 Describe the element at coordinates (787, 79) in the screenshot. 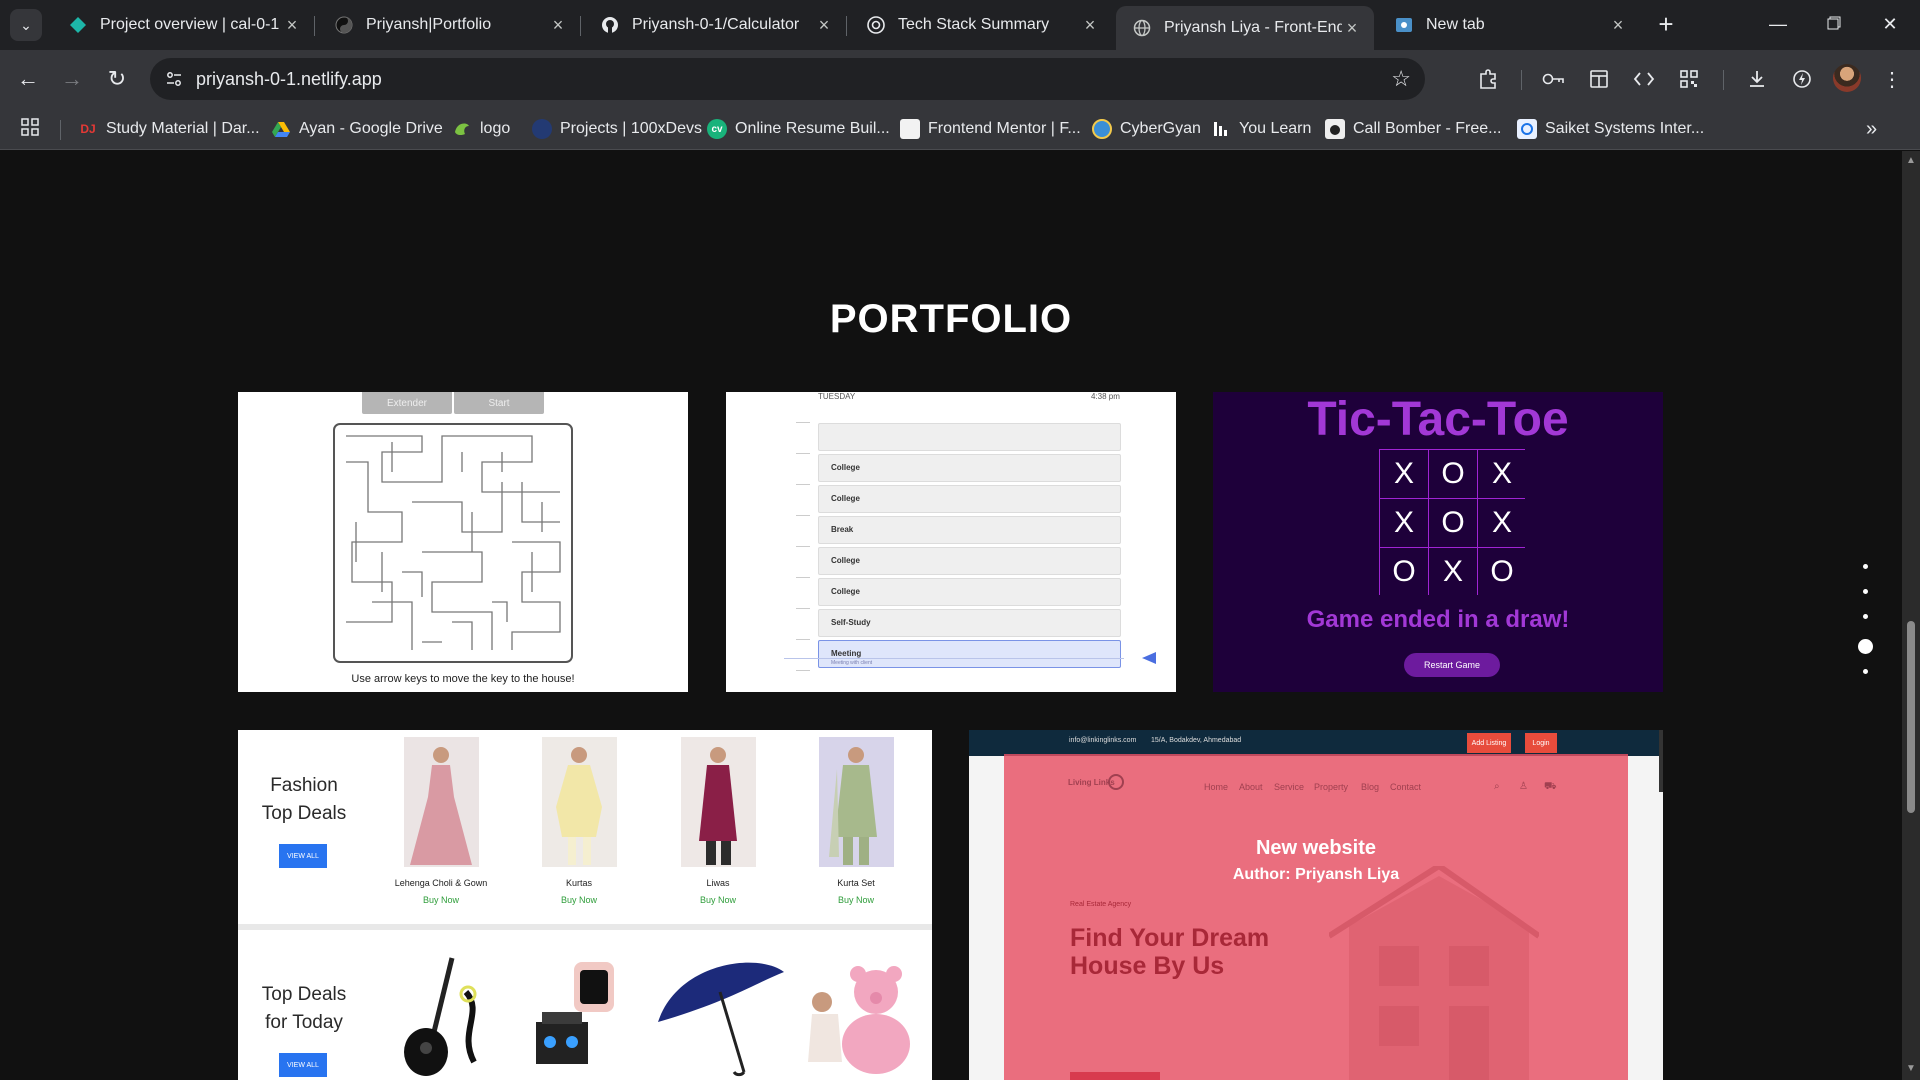

I see `address-bar: priyansh-0-1.netlify.app ☆` at that location.